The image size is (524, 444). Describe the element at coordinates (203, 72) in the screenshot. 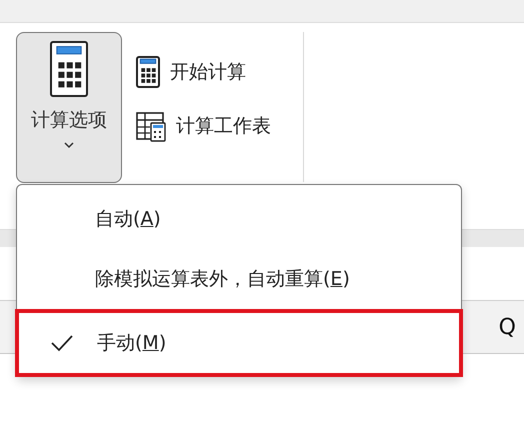

I see `ribbon-command: 开始计算` at that location.